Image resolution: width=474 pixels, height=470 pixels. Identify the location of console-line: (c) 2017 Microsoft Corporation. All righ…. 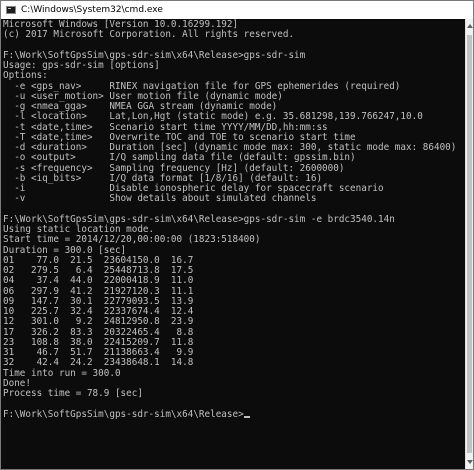
(149, 35).